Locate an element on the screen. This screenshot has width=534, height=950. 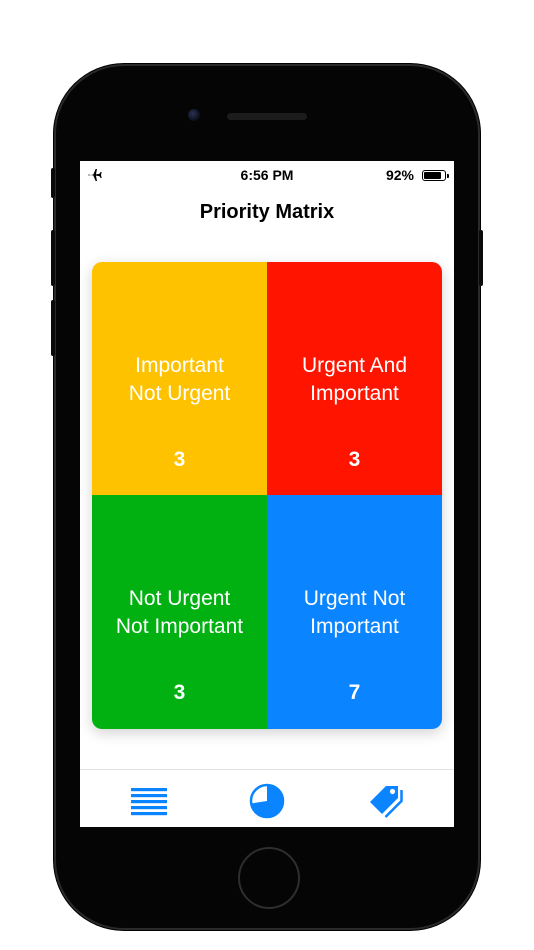
volume-down-button is located at coordinates (53, 328).